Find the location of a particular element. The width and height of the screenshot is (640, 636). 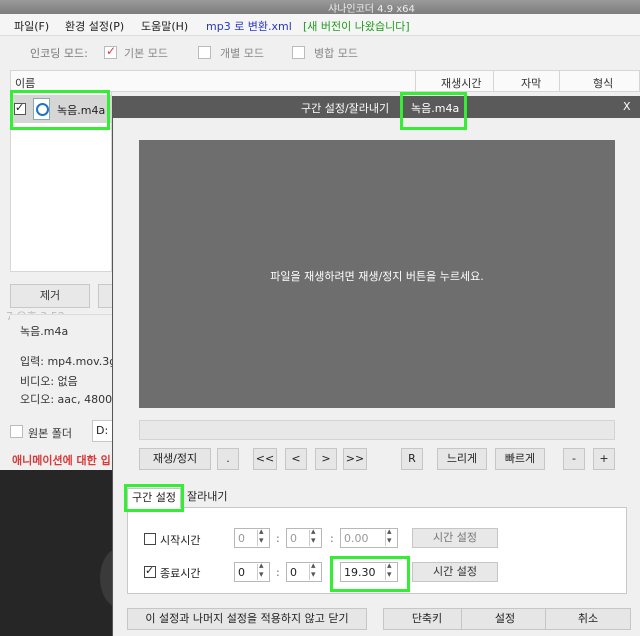

merge-mode-checkbox is located at coordinates (298, 52).